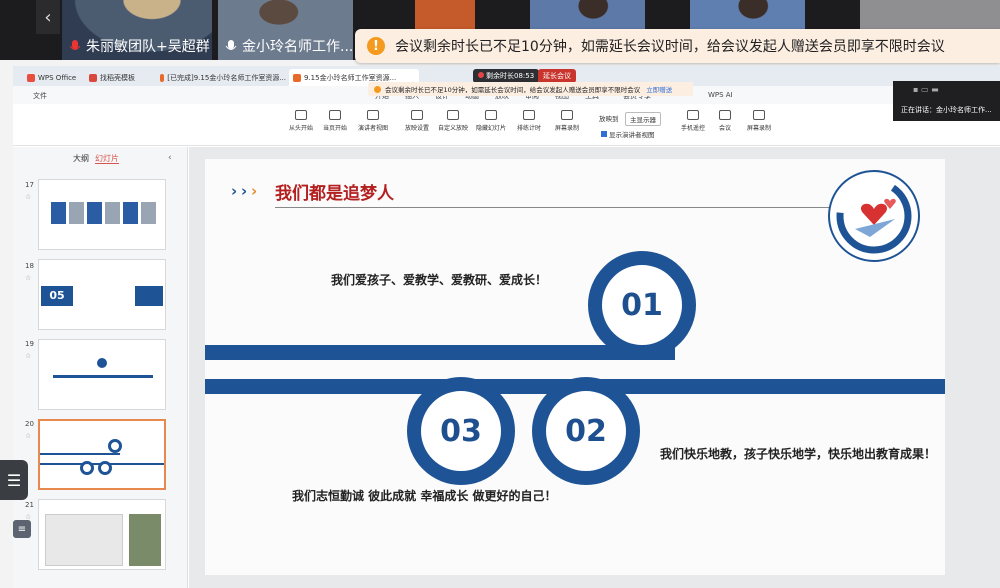 The height and width of the screenshot is (588, 1000). Describe the element at coordinates (659, 89) in the screenshot. I see `gift-link: 立即赠送` at that location.